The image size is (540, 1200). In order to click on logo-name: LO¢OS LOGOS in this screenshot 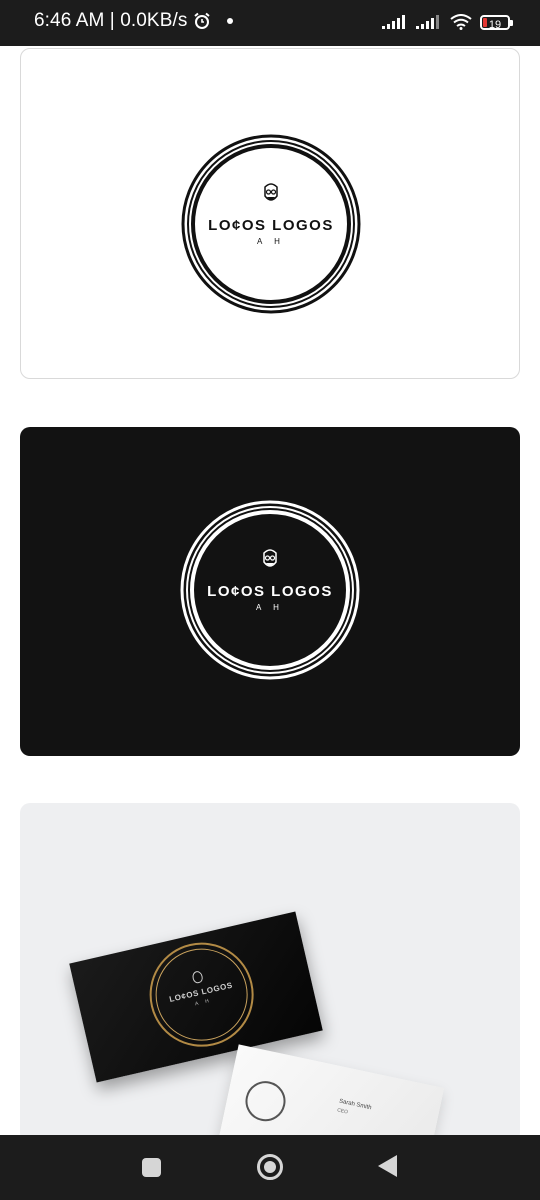, I will do `click(271, 225)`.